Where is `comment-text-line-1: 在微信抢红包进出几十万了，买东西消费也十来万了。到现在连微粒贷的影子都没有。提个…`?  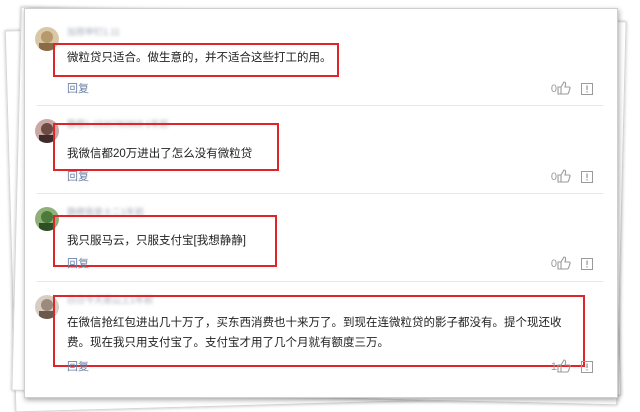
comment-text-line-1: 在微信抢红包进出几十万了，买东西消费也十来万了。到现在连微粒贷的影子都没有。提个… is located at coordinates (314, 323).